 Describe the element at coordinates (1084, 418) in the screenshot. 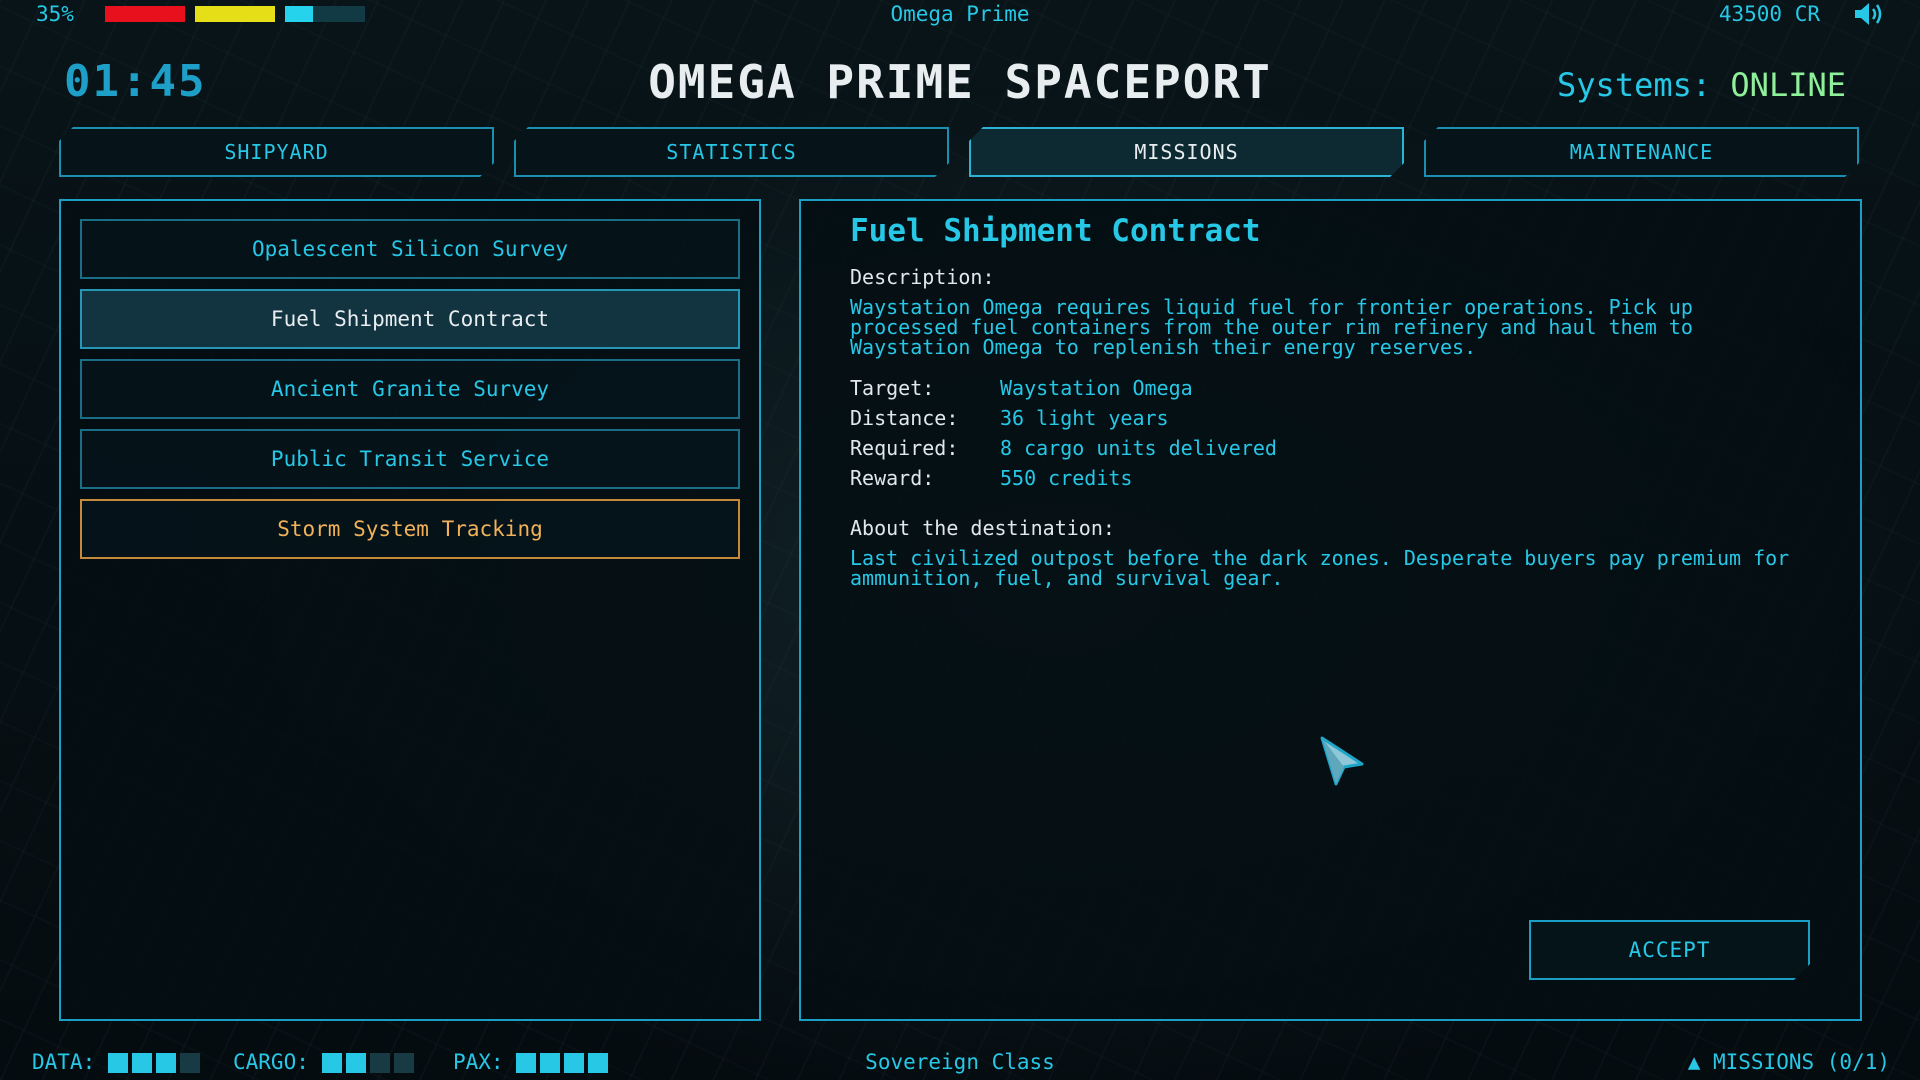

I see `distance-value: 36 light years` at that location.